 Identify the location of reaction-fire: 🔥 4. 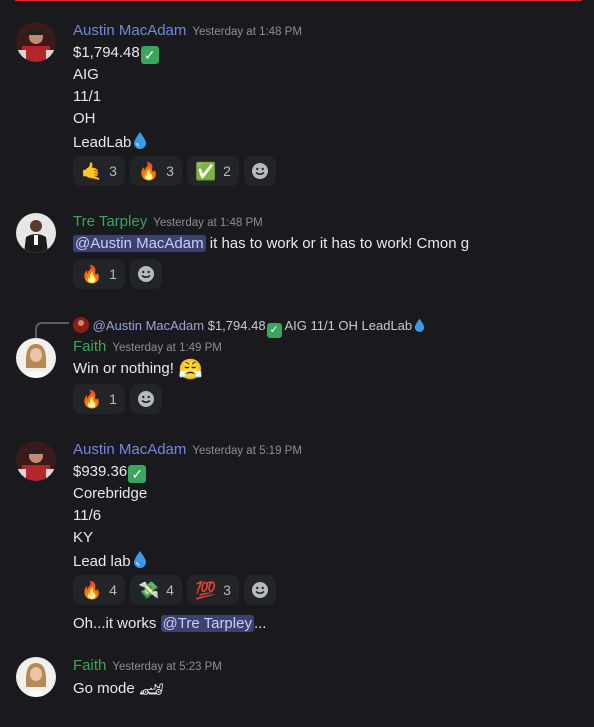
(99, 590).